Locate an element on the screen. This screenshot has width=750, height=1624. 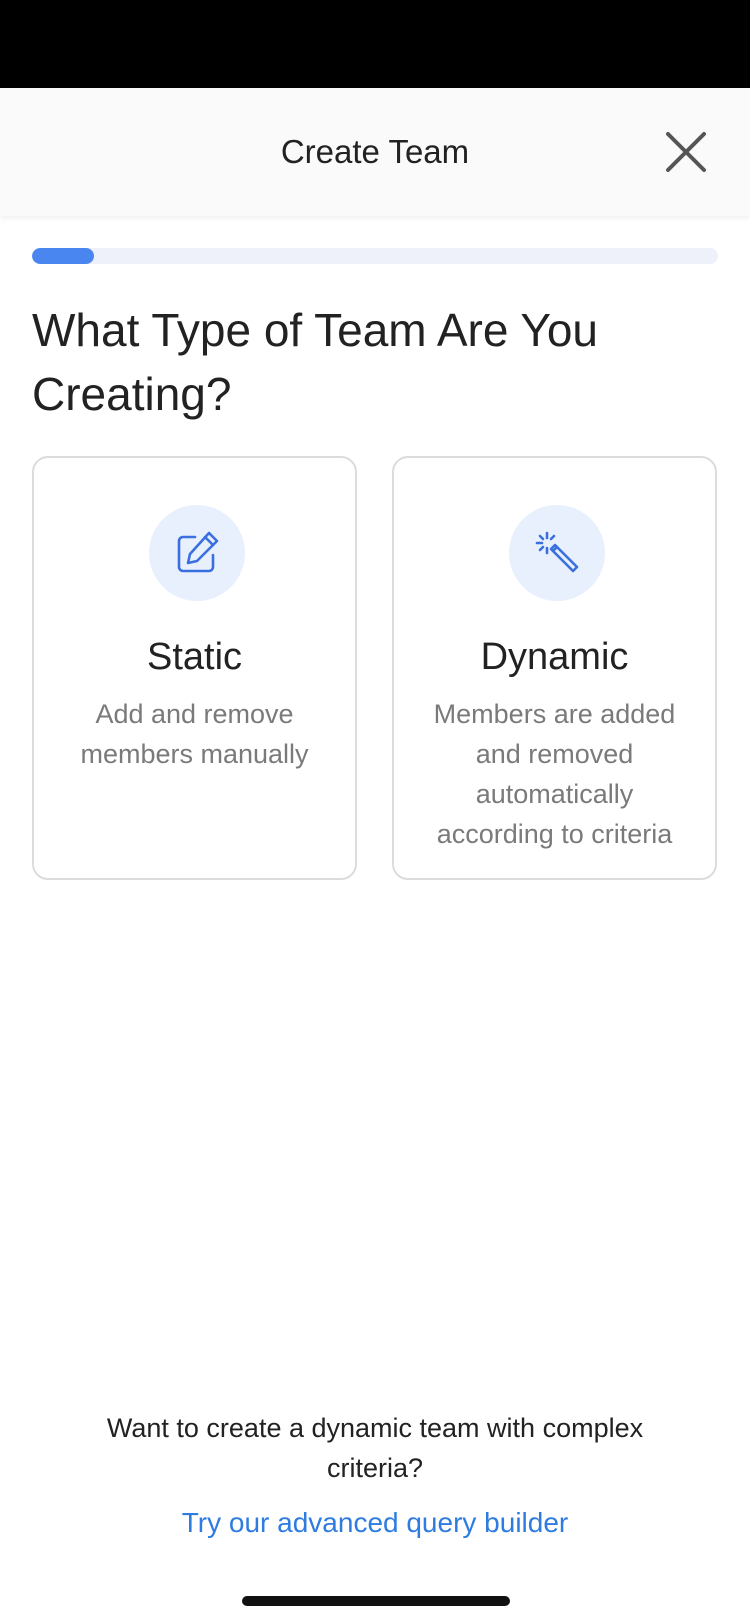
question-heading: What Type of Team Are You Creating? is located at coordinates (315, 362).